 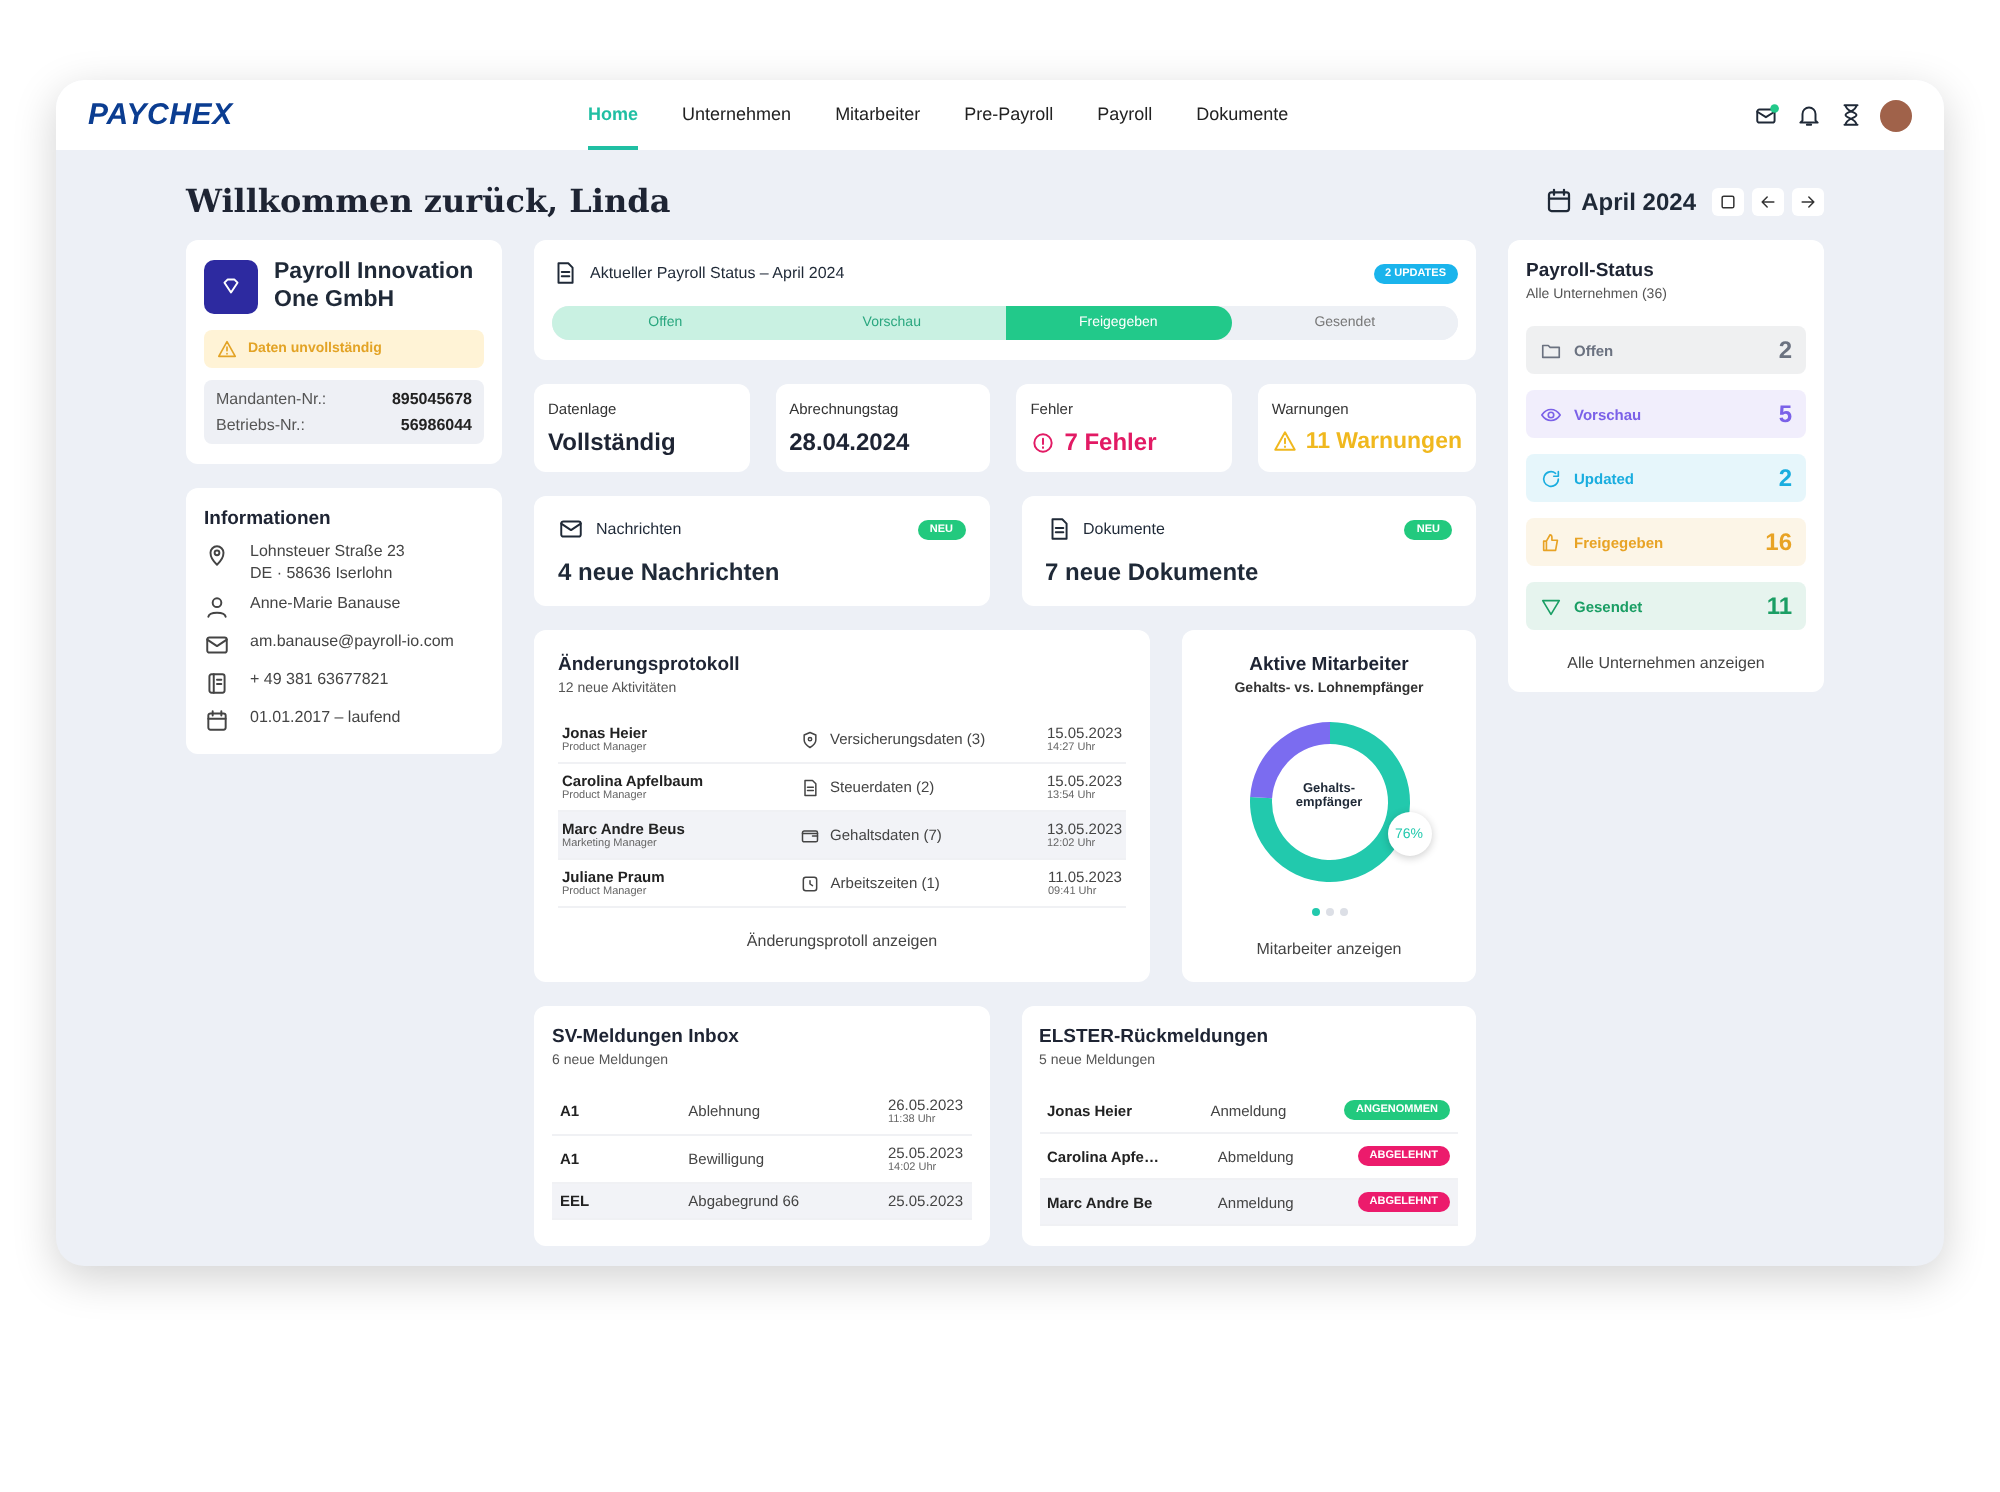 I want to click on calendar-button, so click(x=1728, y=201).